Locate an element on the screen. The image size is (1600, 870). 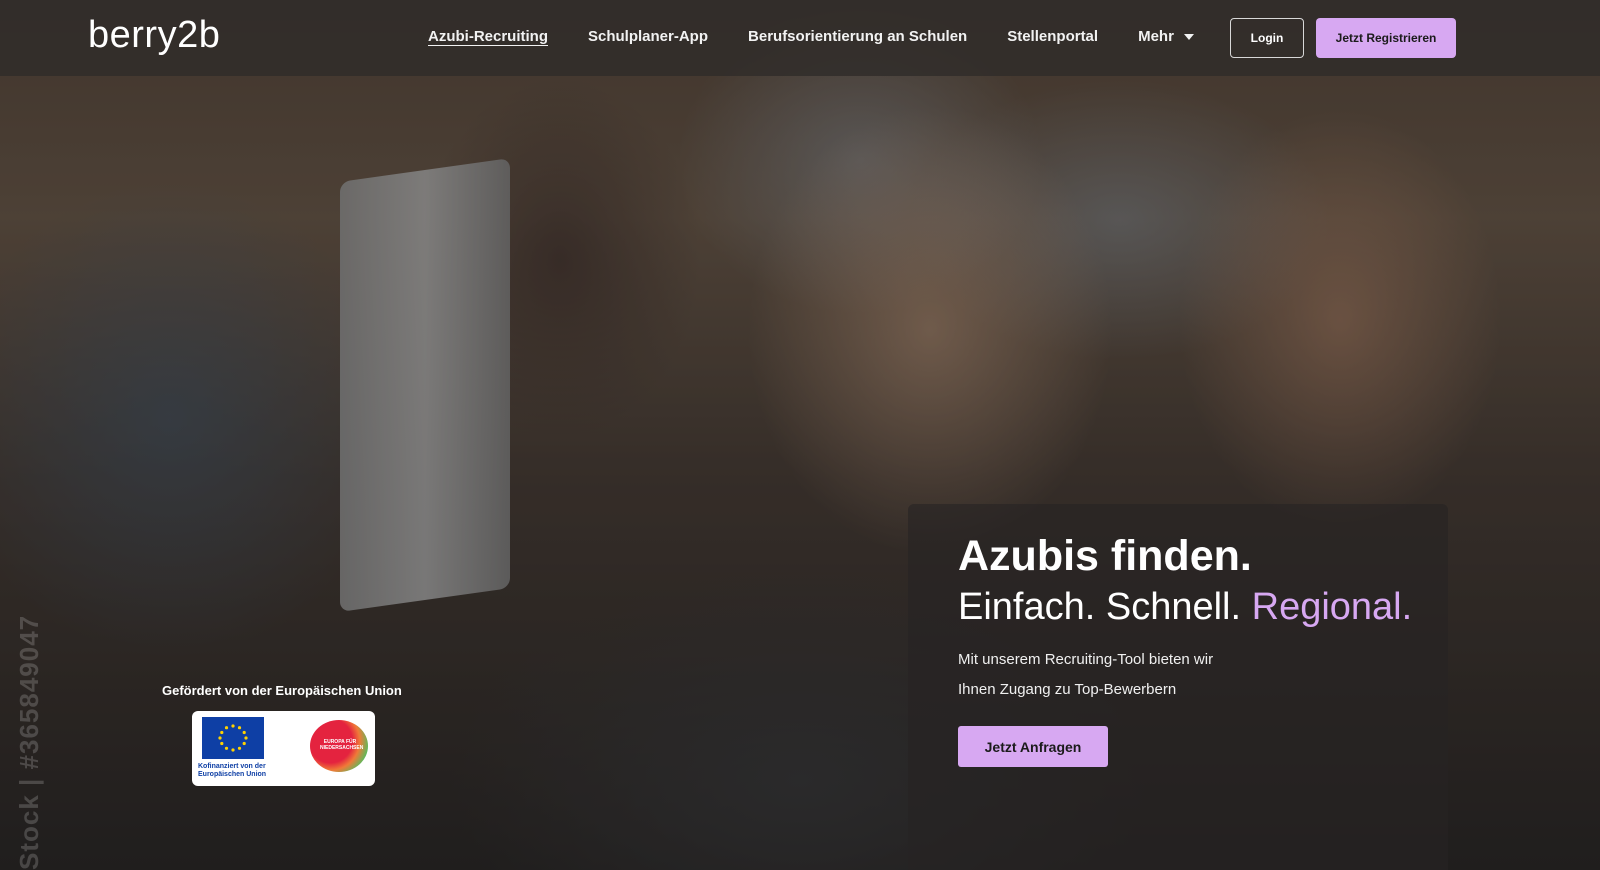
niedersachsen-logo-text: EUROPA FÜR NIEDERSACHSEN is located at coordinates (342, 745).